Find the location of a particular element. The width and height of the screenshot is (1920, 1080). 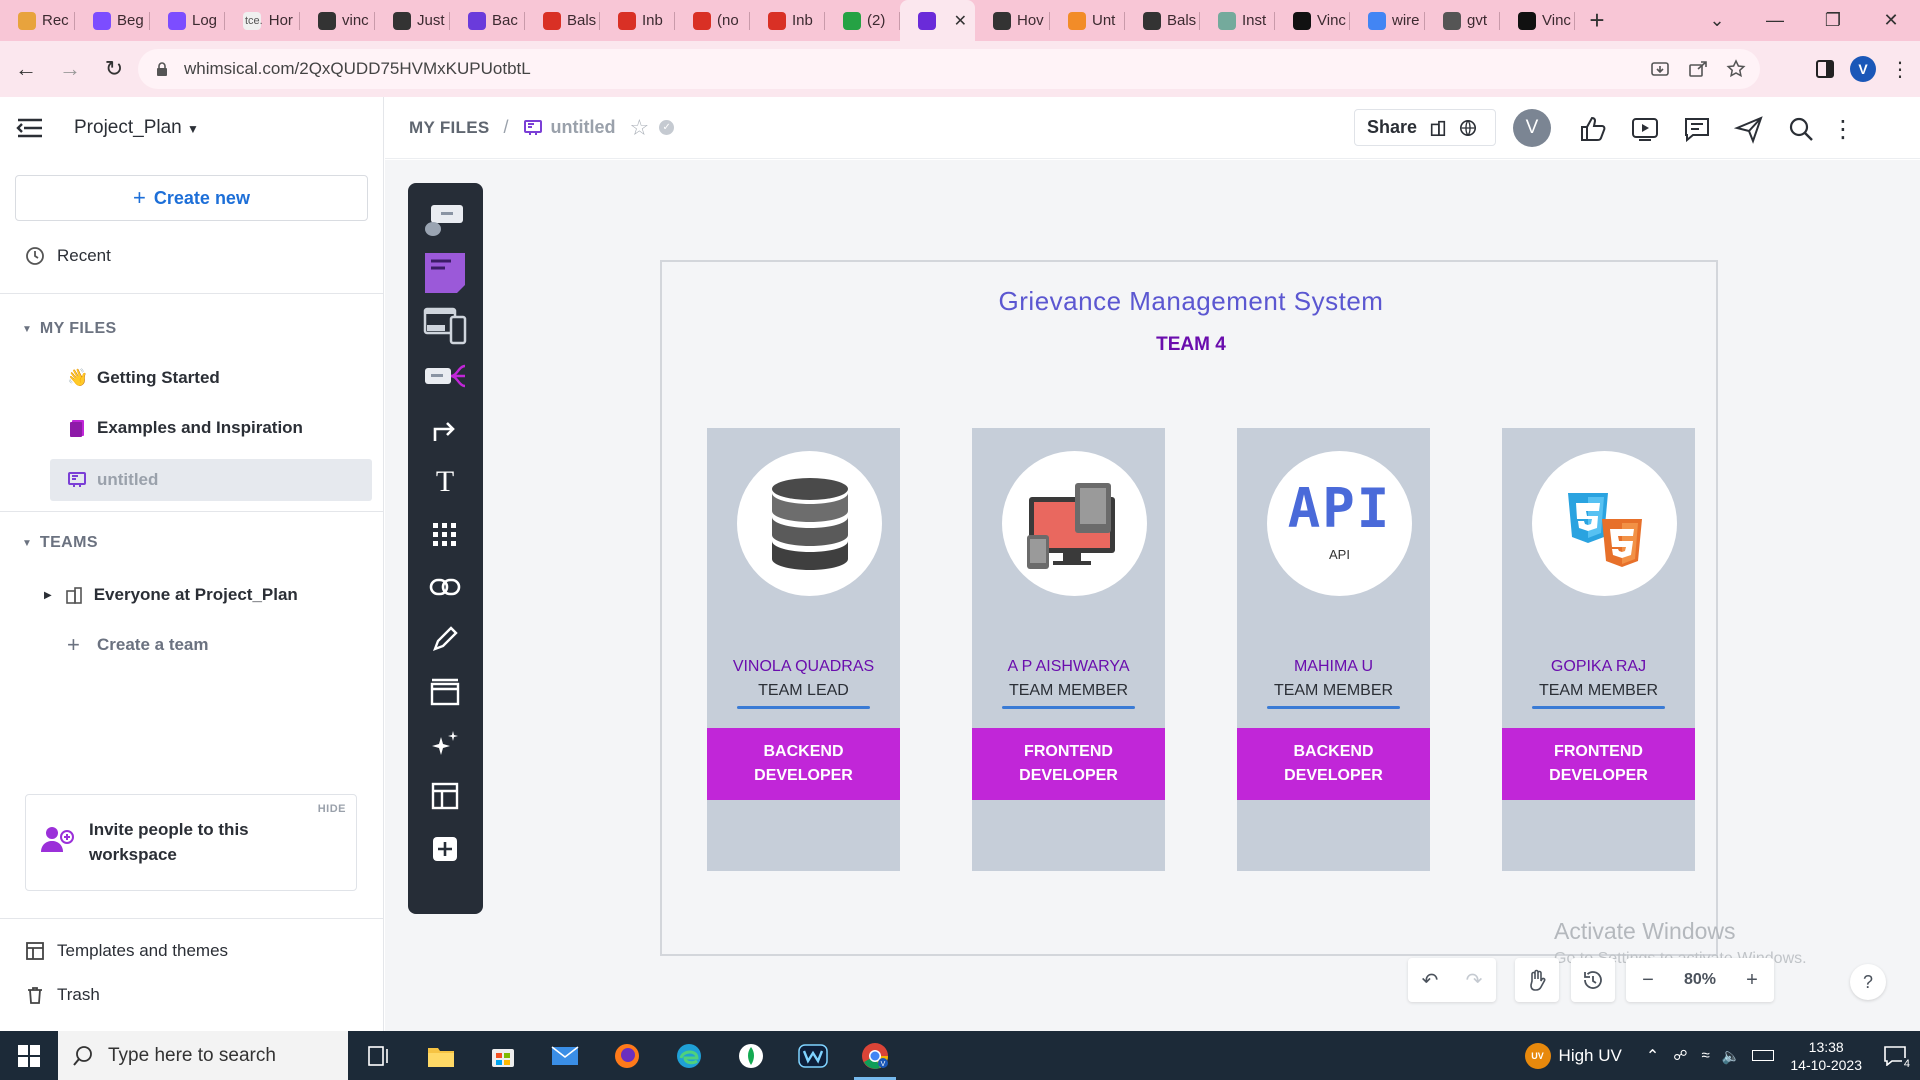

battery-icon is located at coordinates (1763, 1055).